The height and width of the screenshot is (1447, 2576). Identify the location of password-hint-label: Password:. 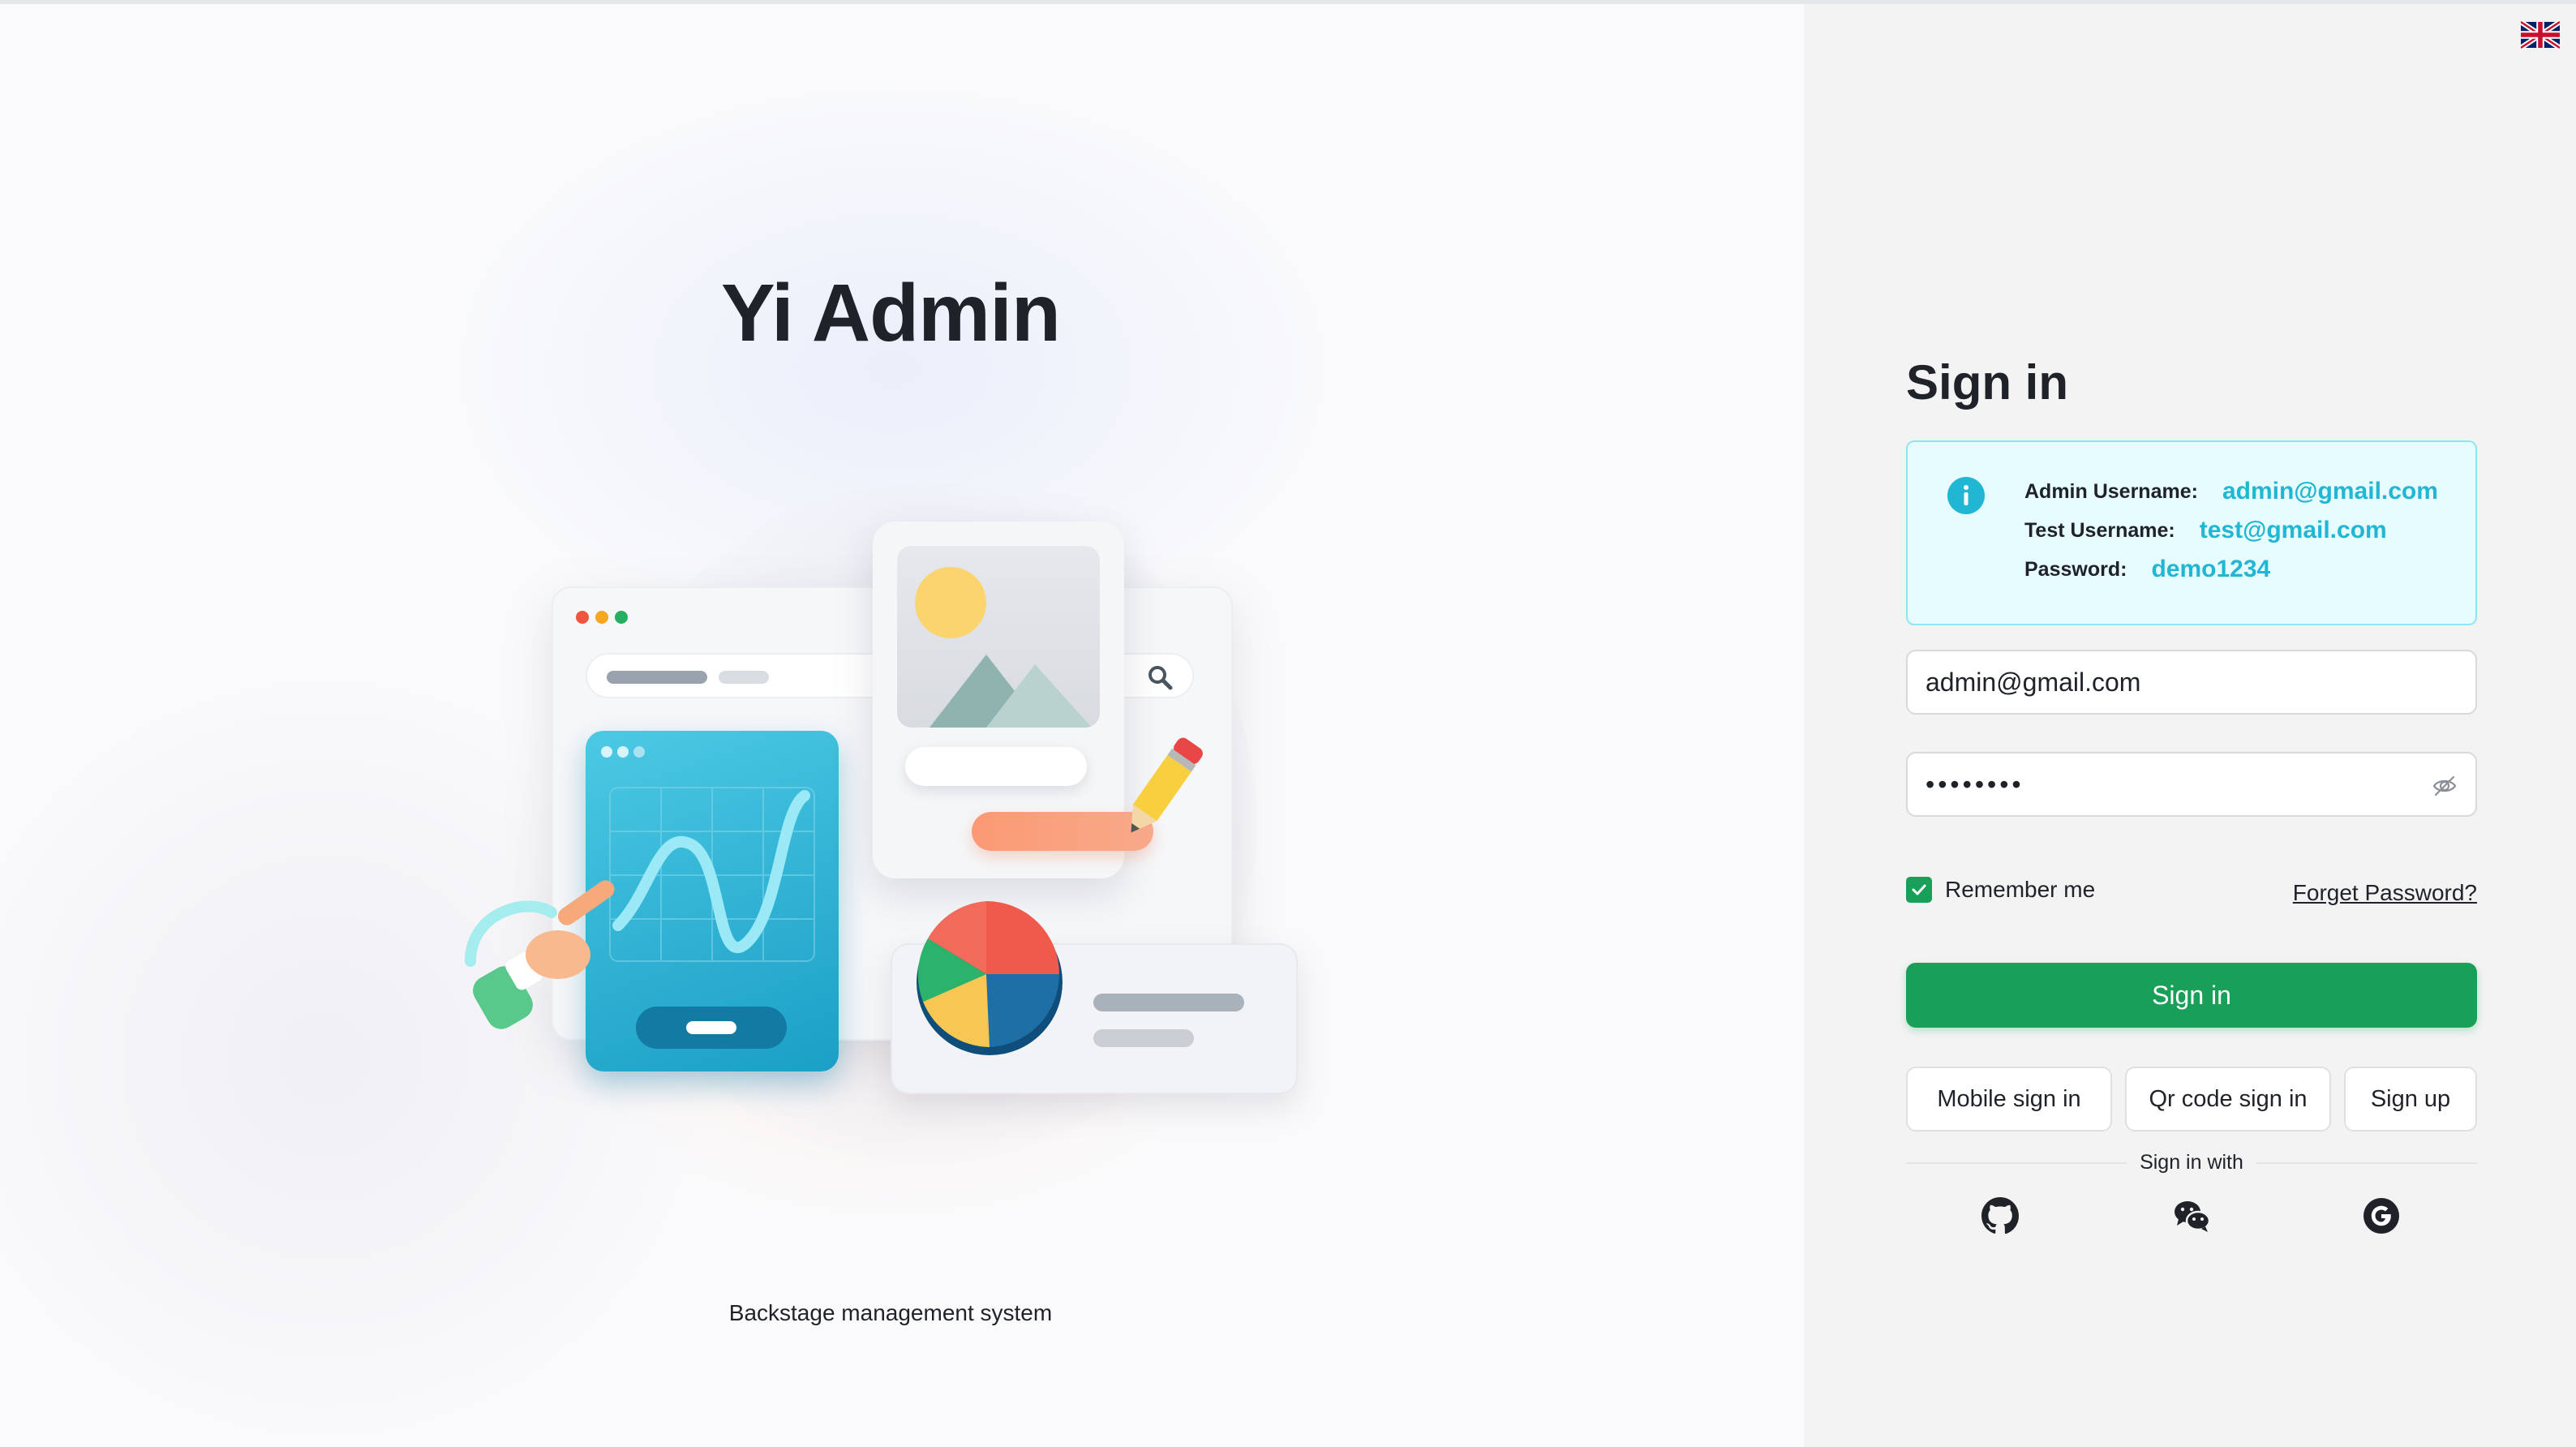
(2075, 569).